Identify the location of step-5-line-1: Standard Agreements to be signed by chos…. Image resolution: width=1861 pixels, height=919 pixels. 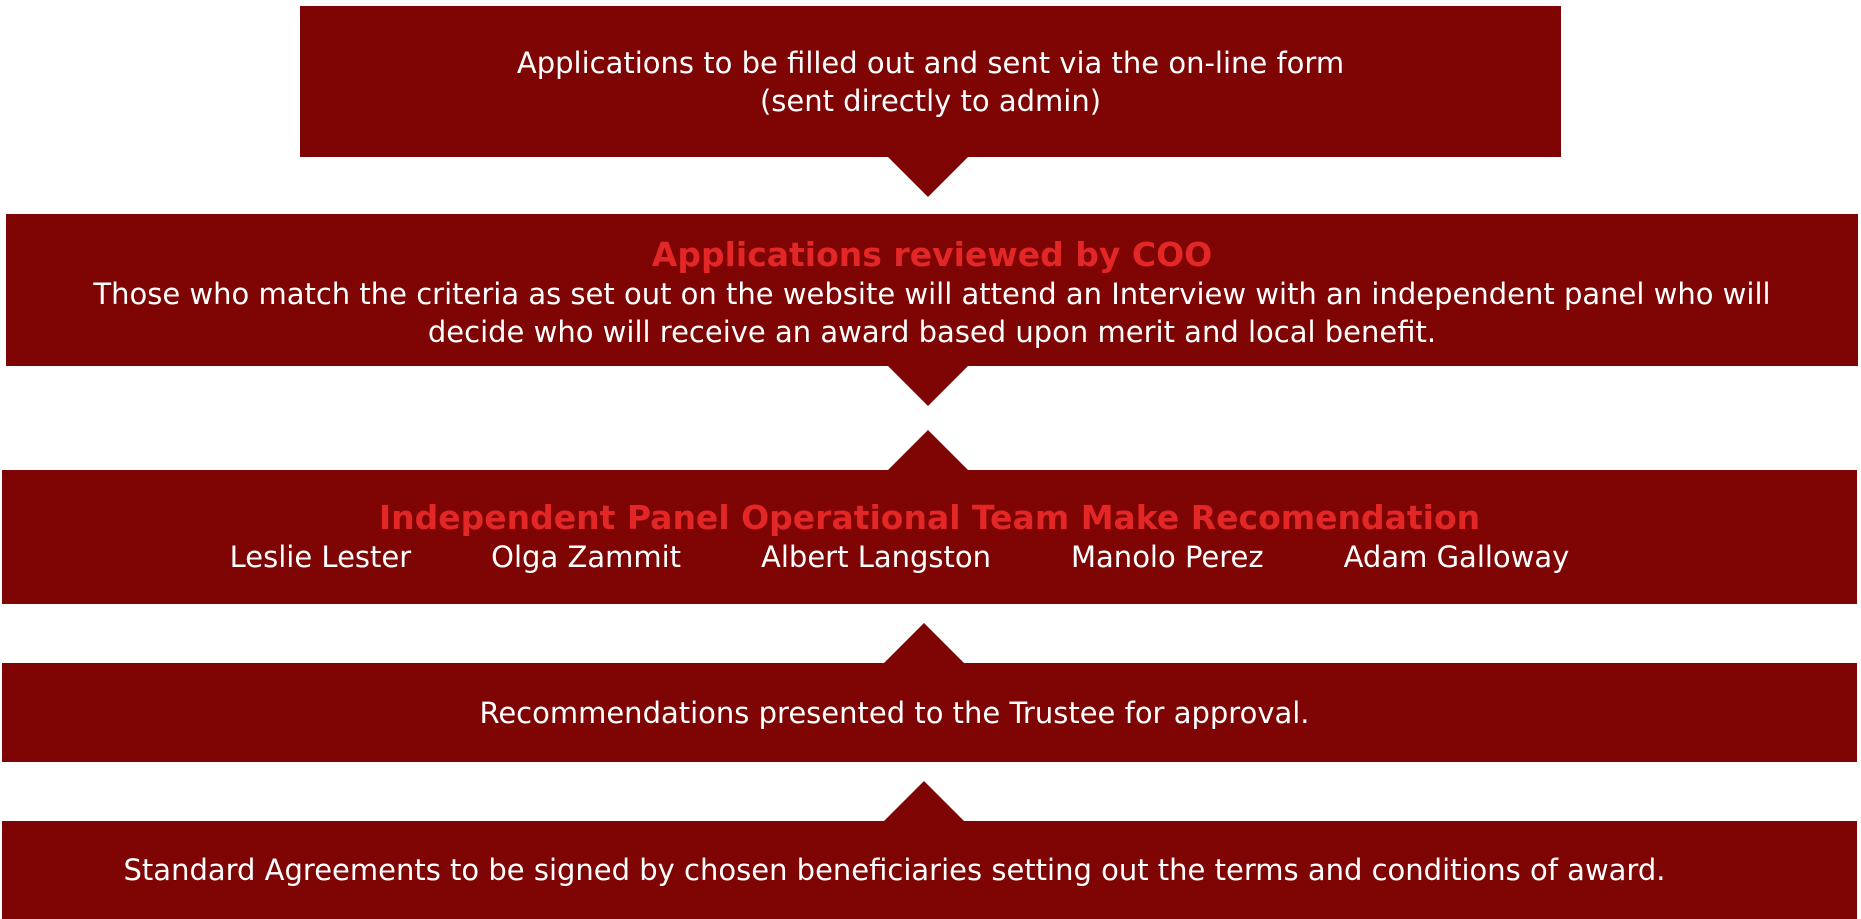
(894, 870).